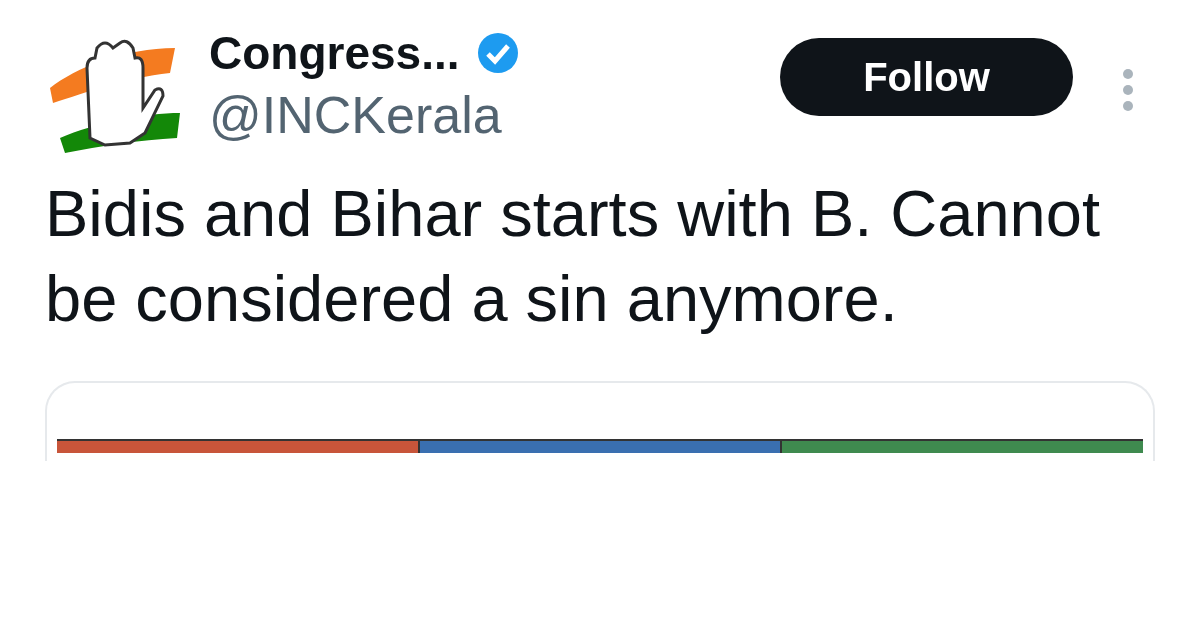  Describe the element at coordinates (600, 421) in the screenshot. I see `media-card` at that location.